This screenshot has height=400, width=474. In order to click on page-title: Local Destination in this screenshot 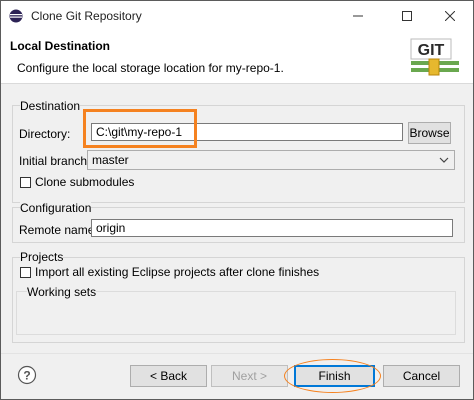, I will do `click(60, 46)`.